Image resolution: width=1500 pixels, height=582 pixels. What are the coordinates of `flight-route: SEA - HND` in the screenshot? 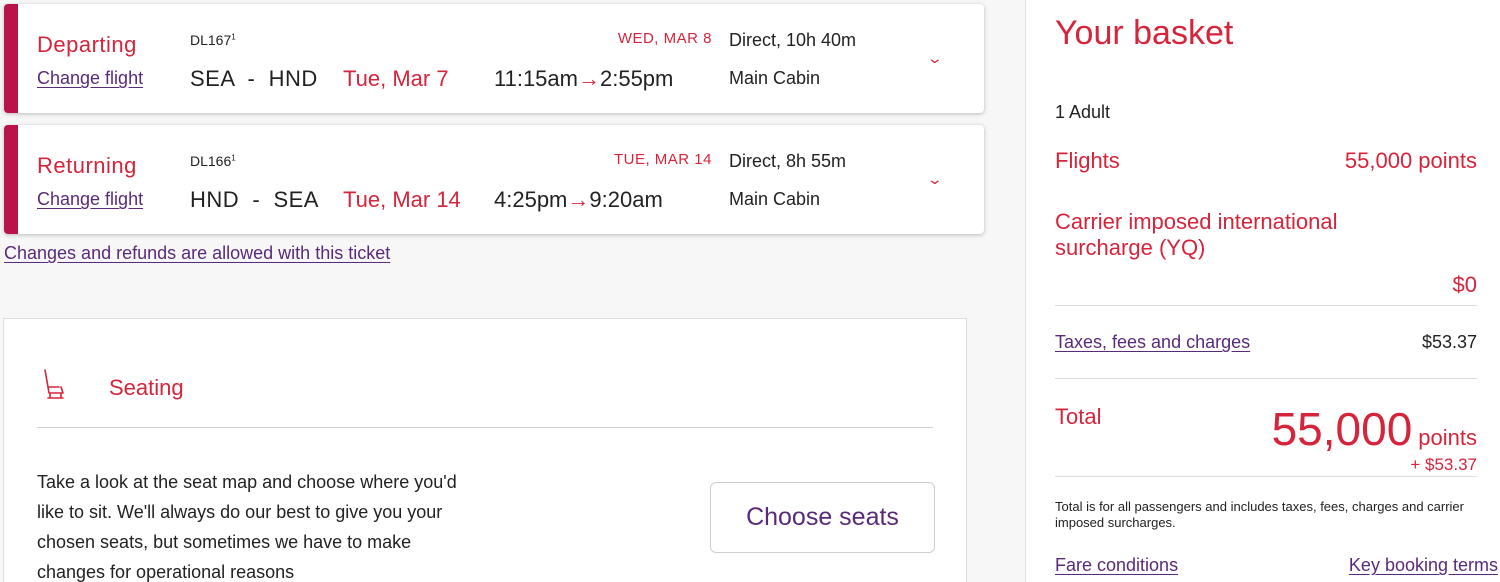 It's located at (254, 78).